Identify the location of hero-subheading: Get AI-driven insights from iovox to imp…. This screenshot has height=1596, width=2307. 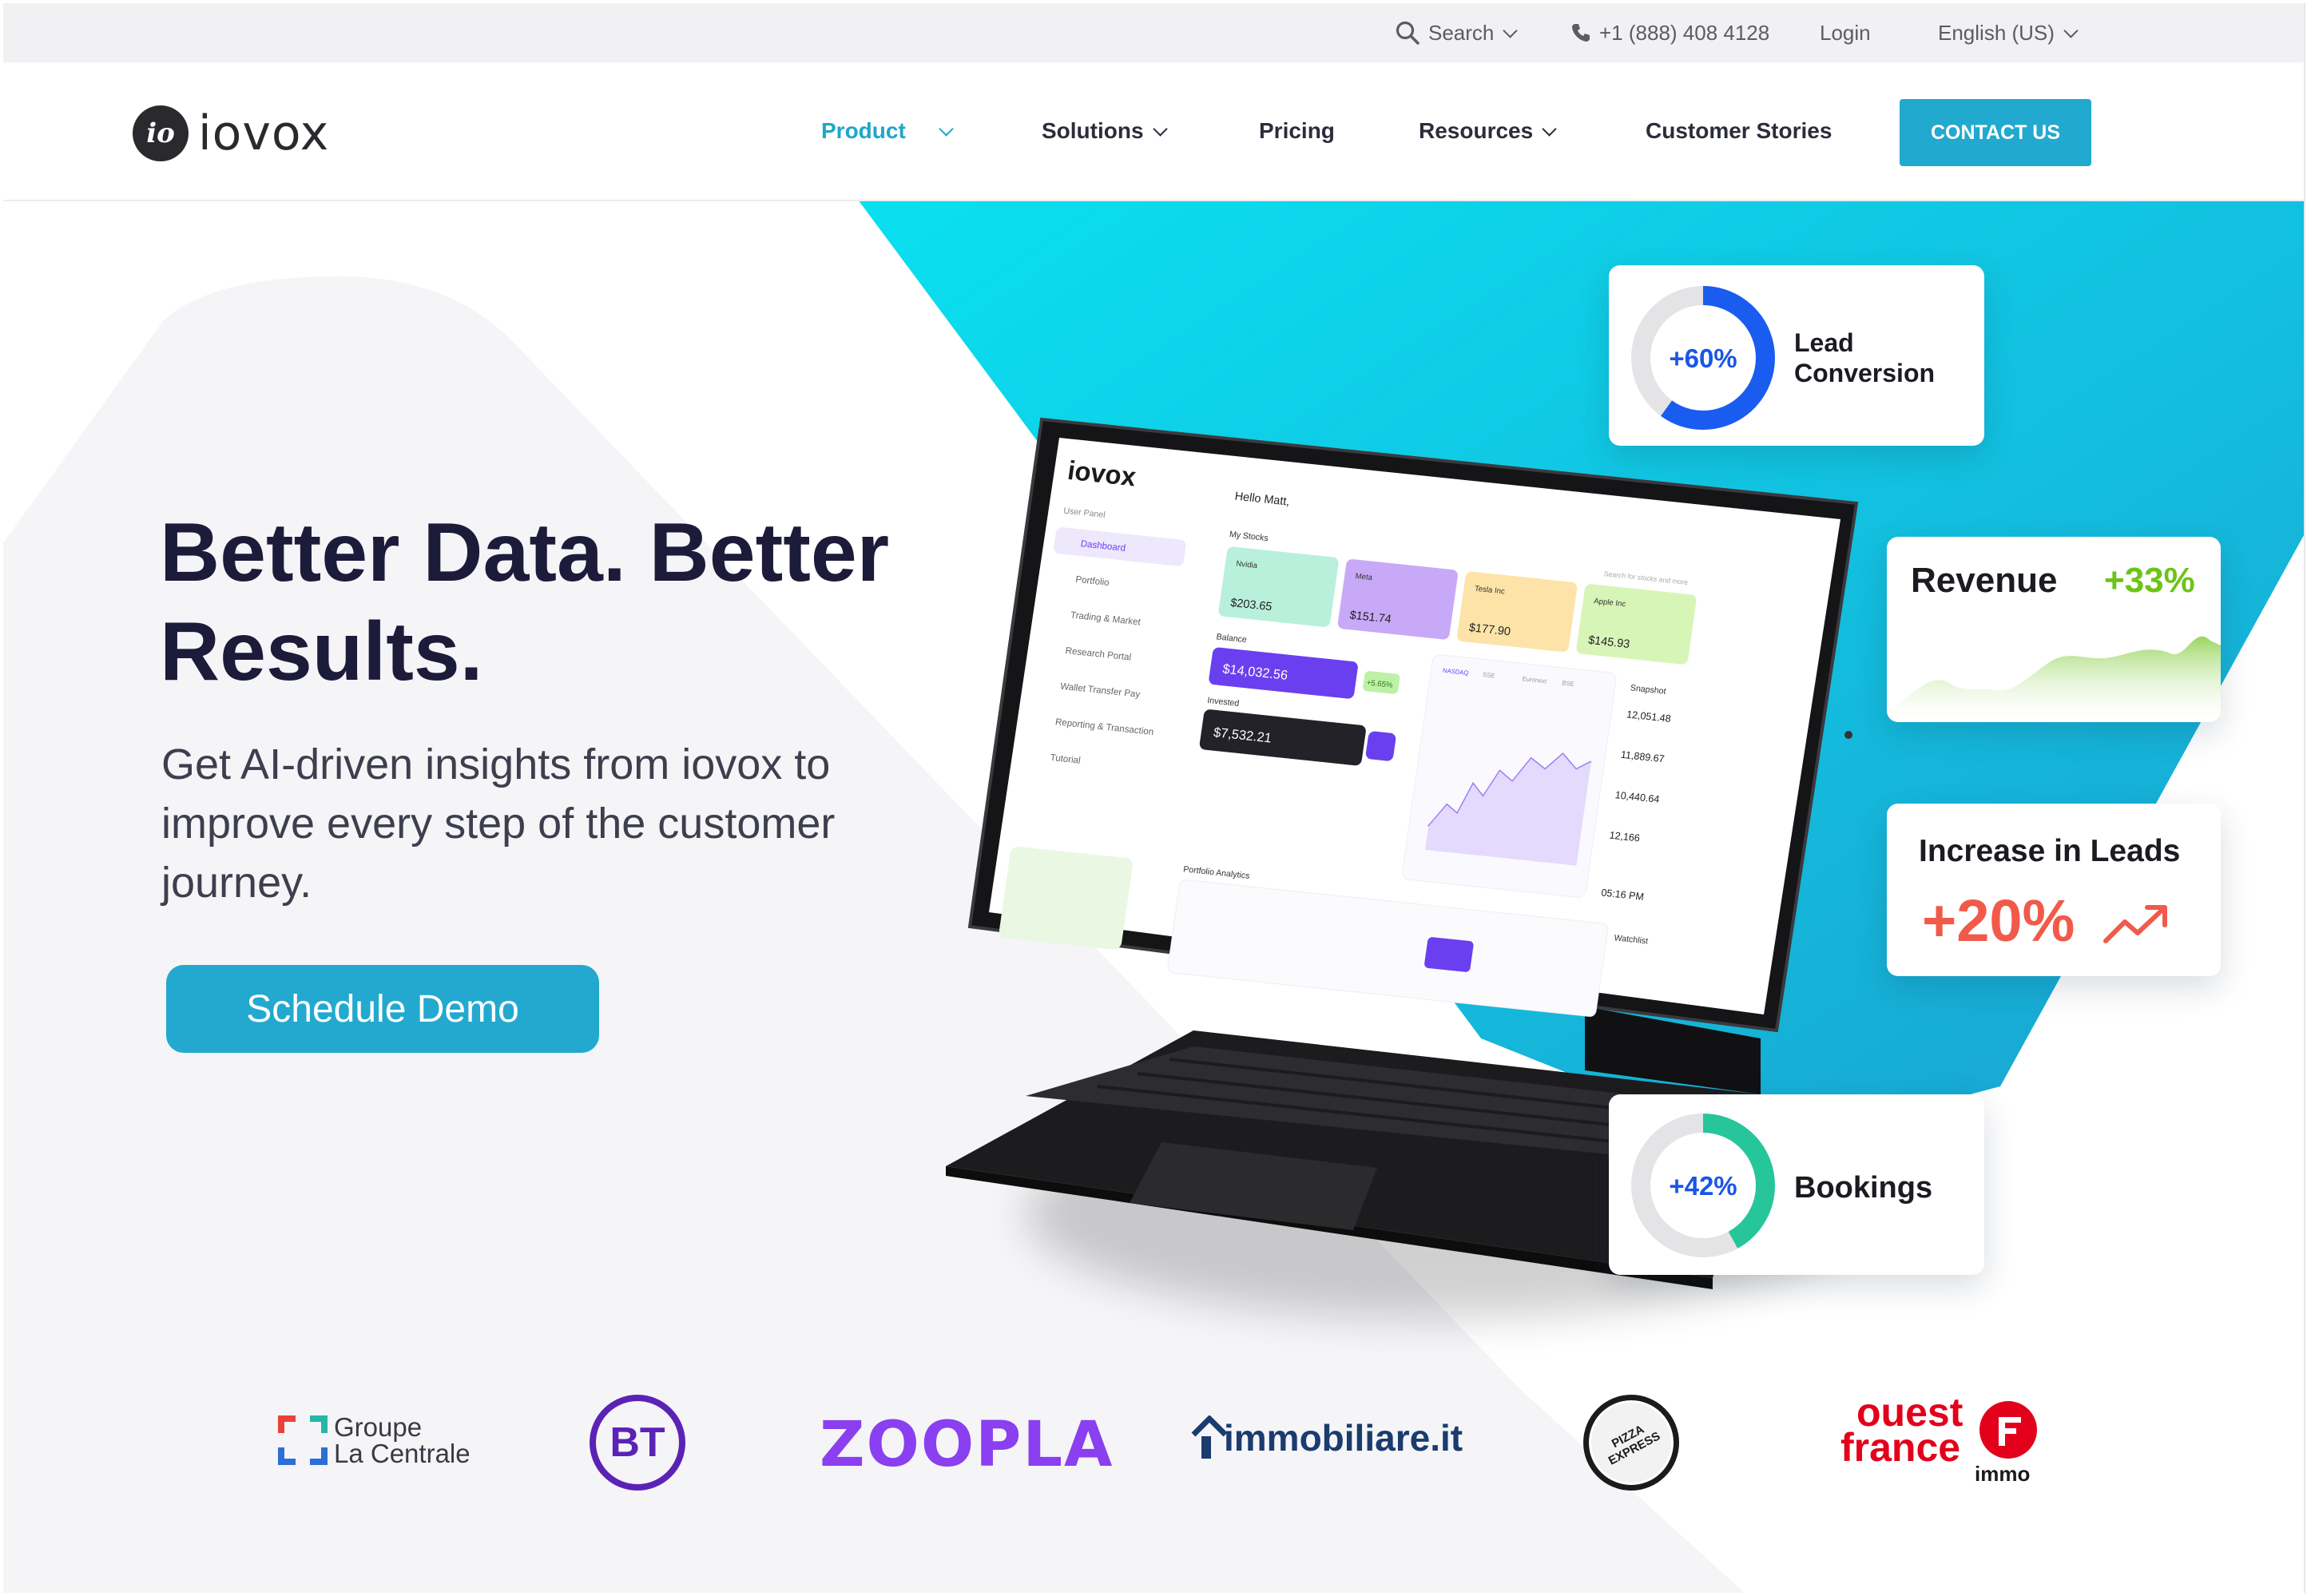
(560, 823).